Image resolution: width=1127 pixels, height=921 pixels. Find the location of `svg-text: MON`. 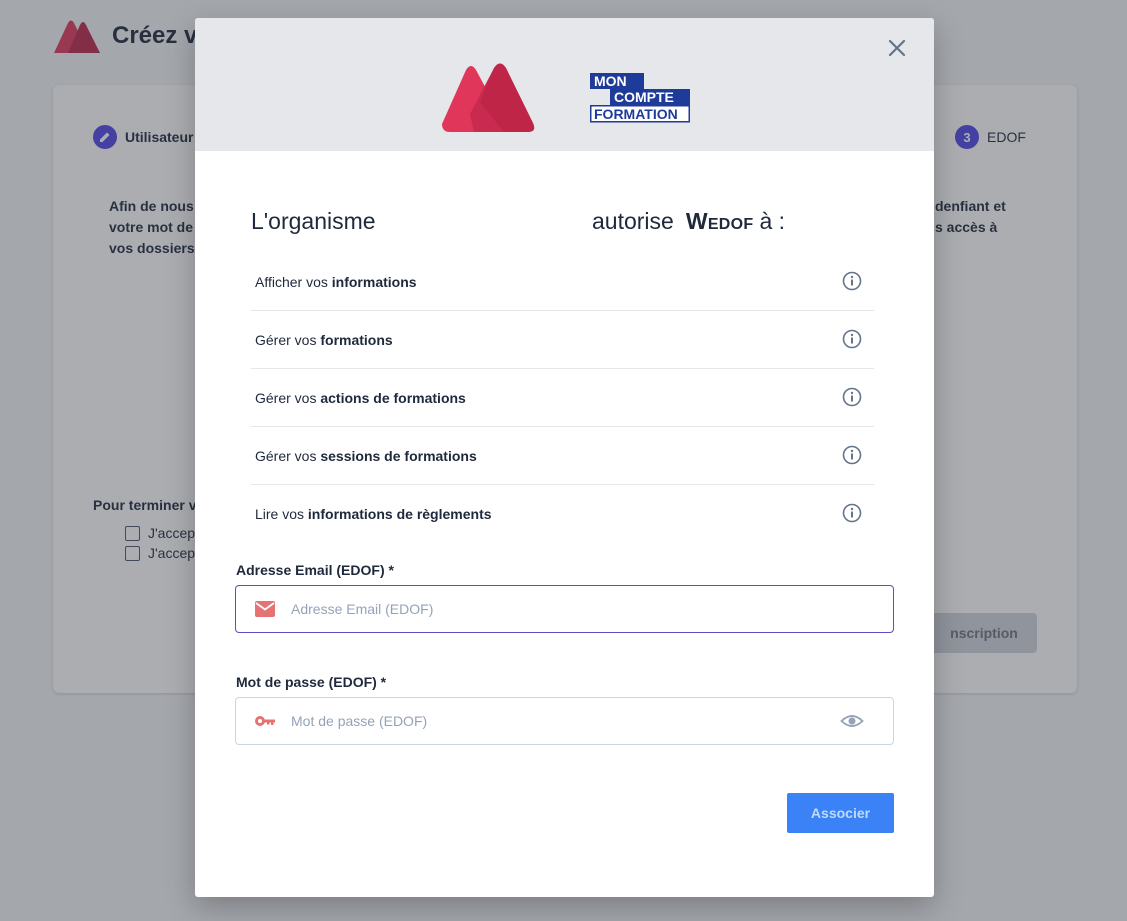

svg-text: MON is located at coordinates (610, 81).